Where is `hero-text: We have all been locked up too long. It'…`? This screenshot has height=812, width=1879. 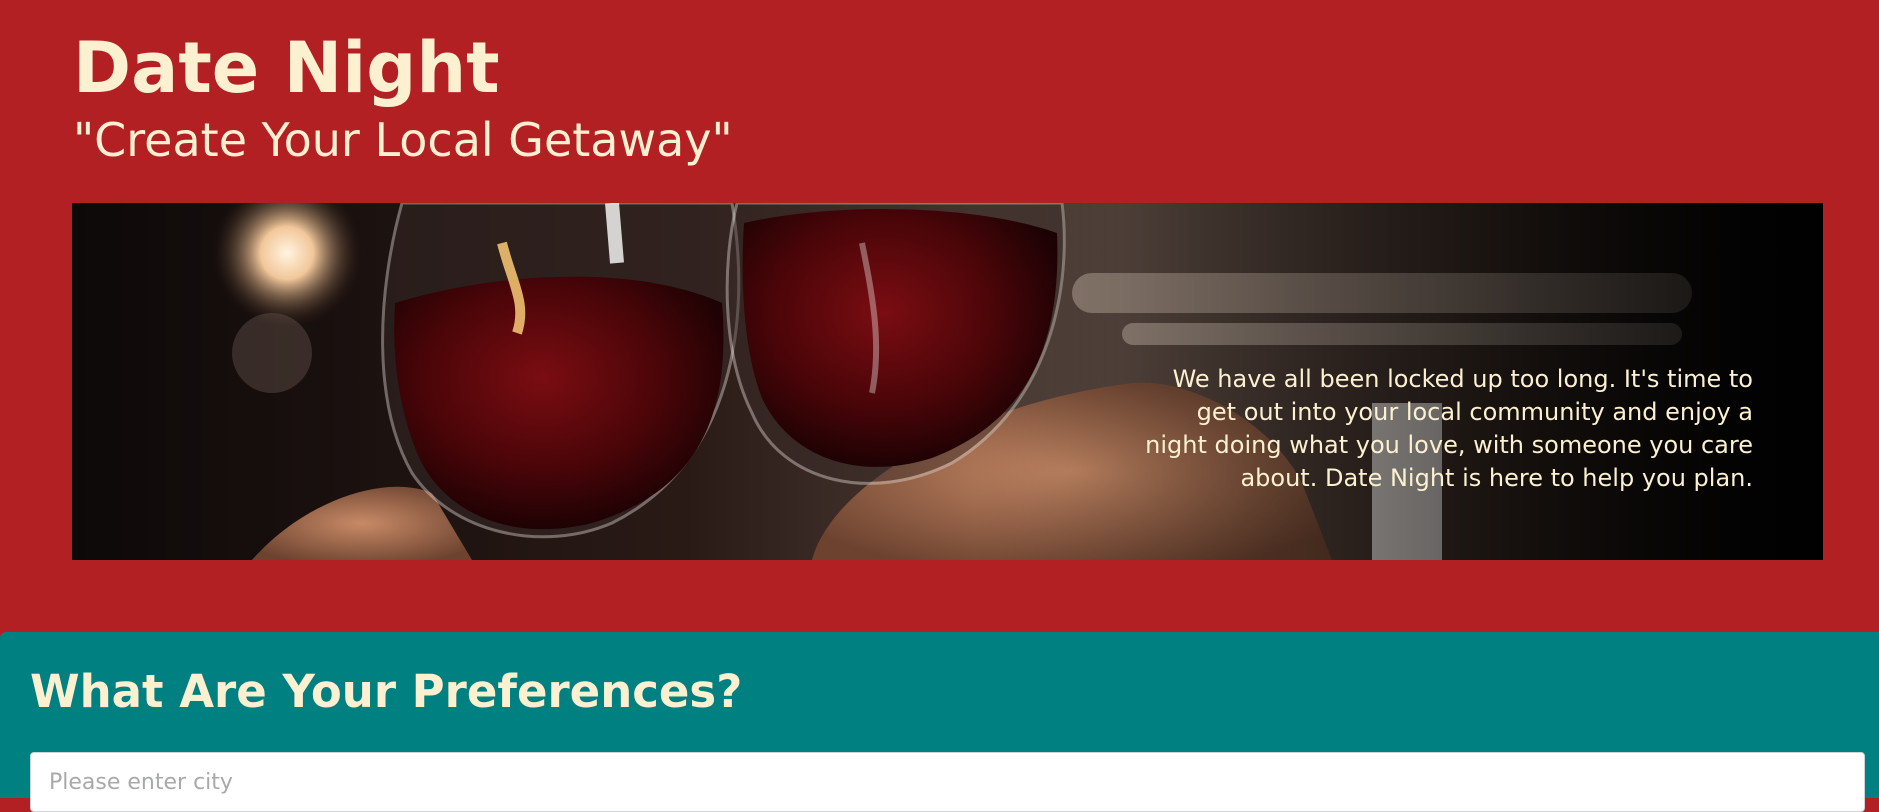
hero-text: We have all been locked up too long. It'… is located at coordinates (1449, 428).